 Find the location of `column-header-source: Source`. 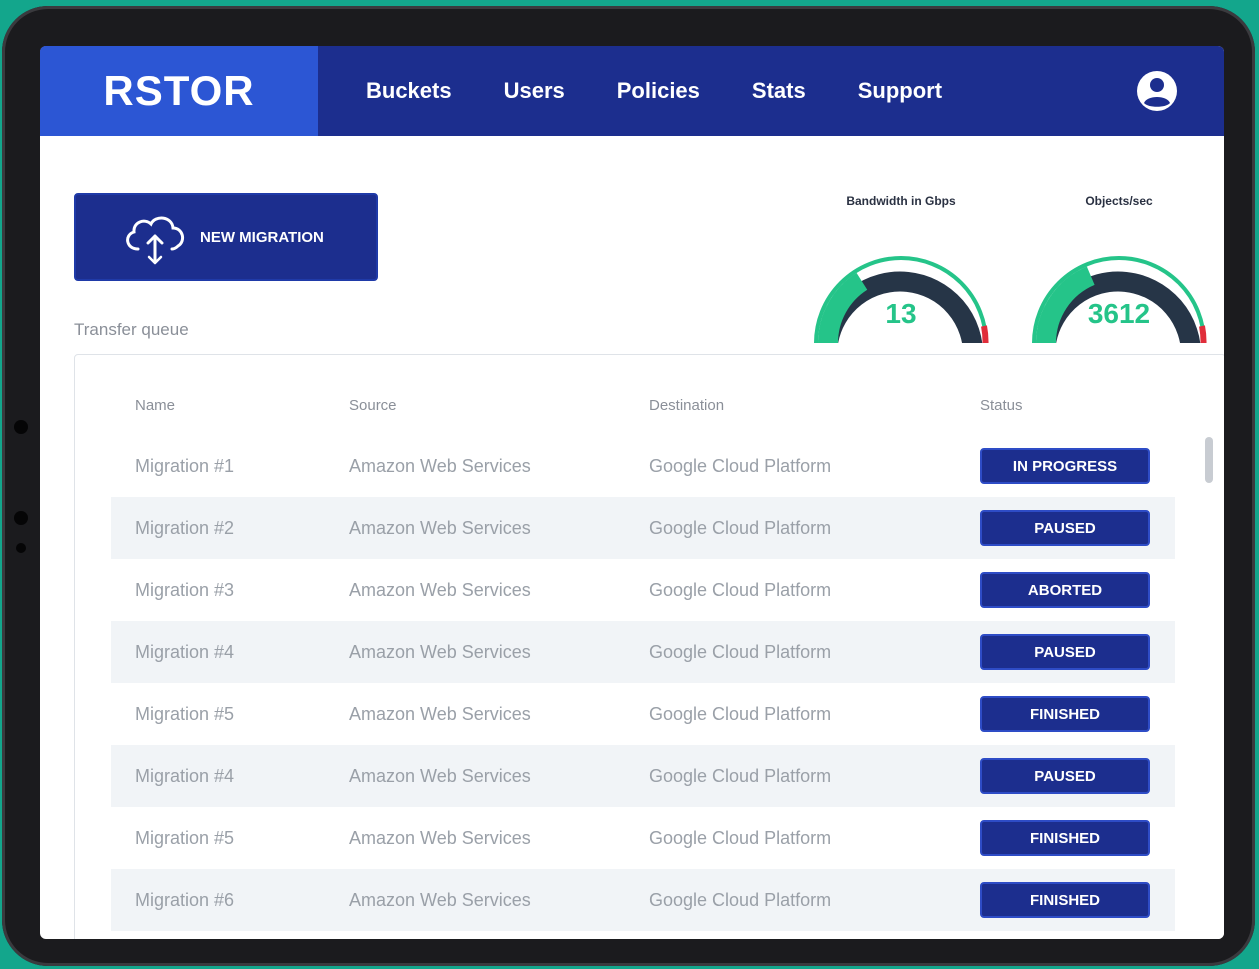

column-header-source: Source is located at coordinates (373, 405).